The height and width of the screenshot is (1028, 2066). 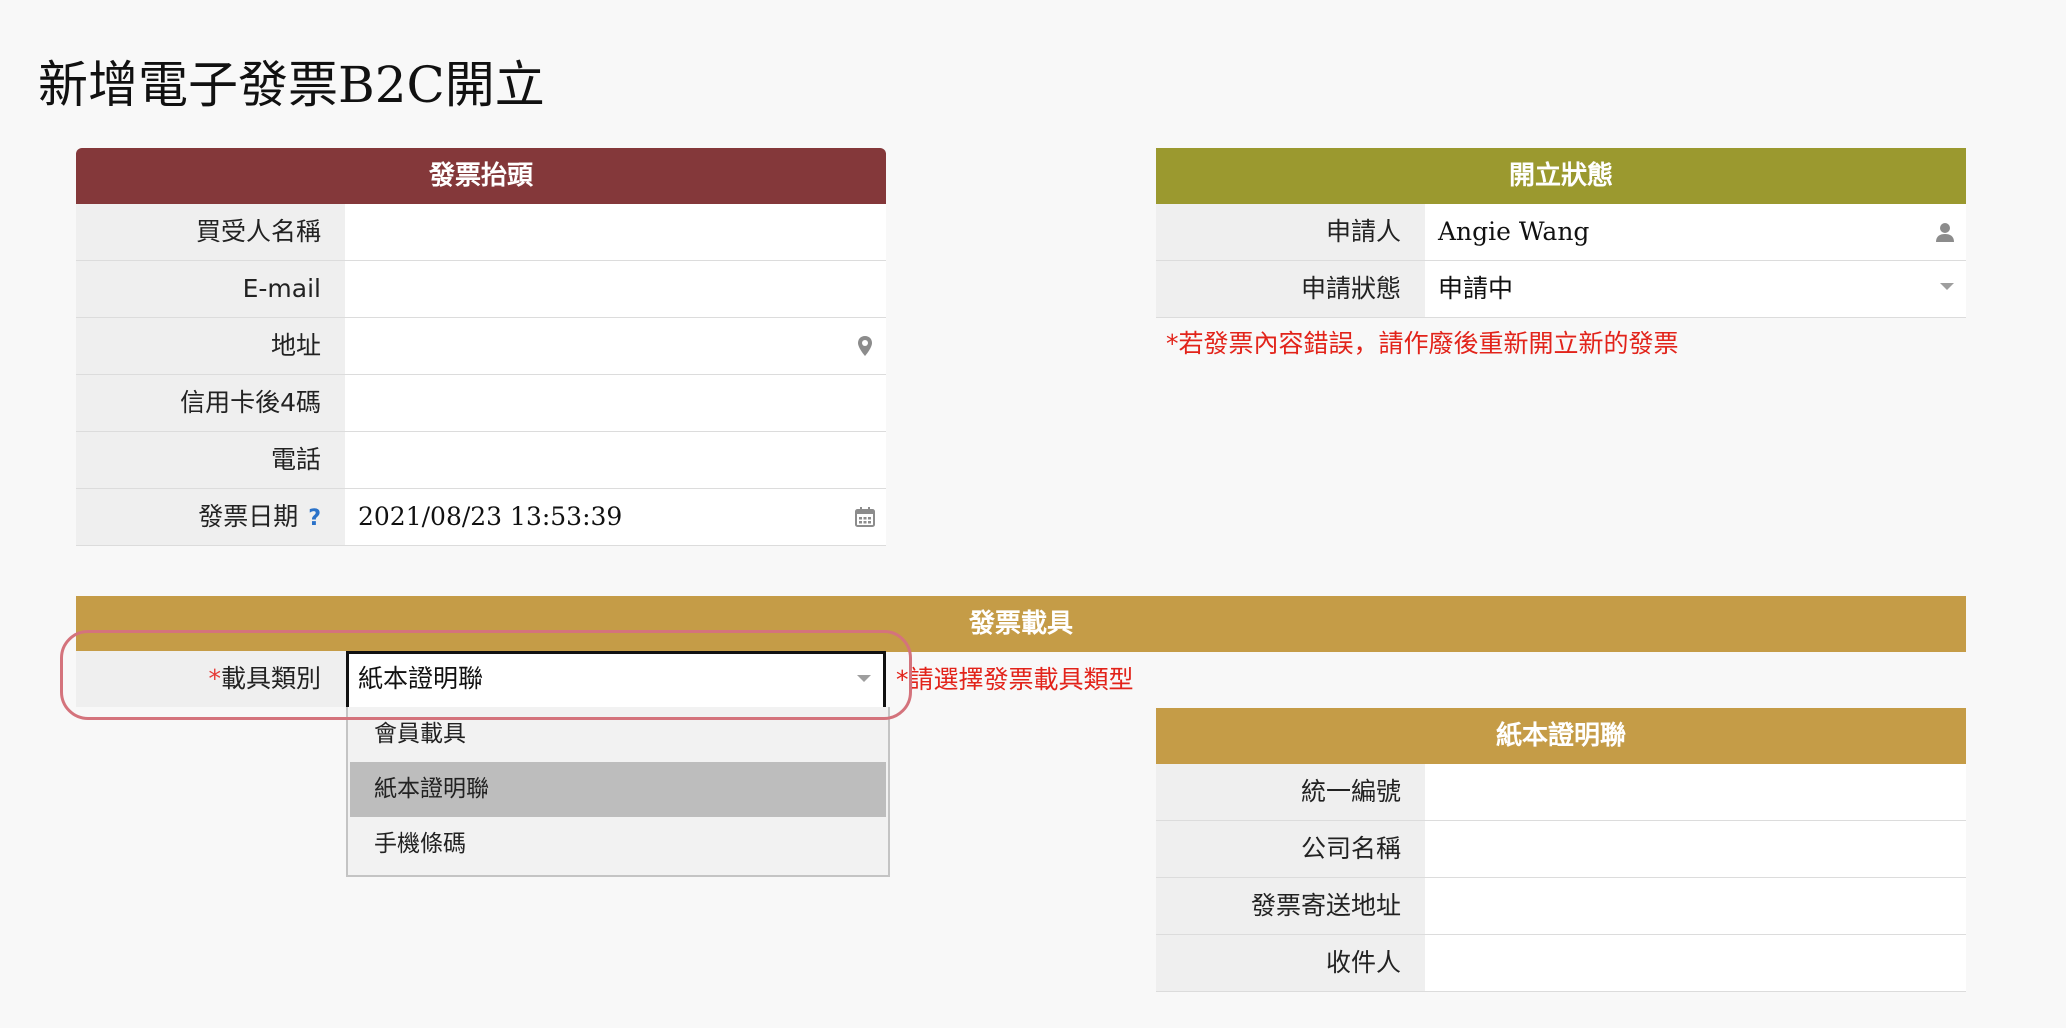 I want to click on option-paper-proof: 紙本證明聯, so click(x=618, y=789).